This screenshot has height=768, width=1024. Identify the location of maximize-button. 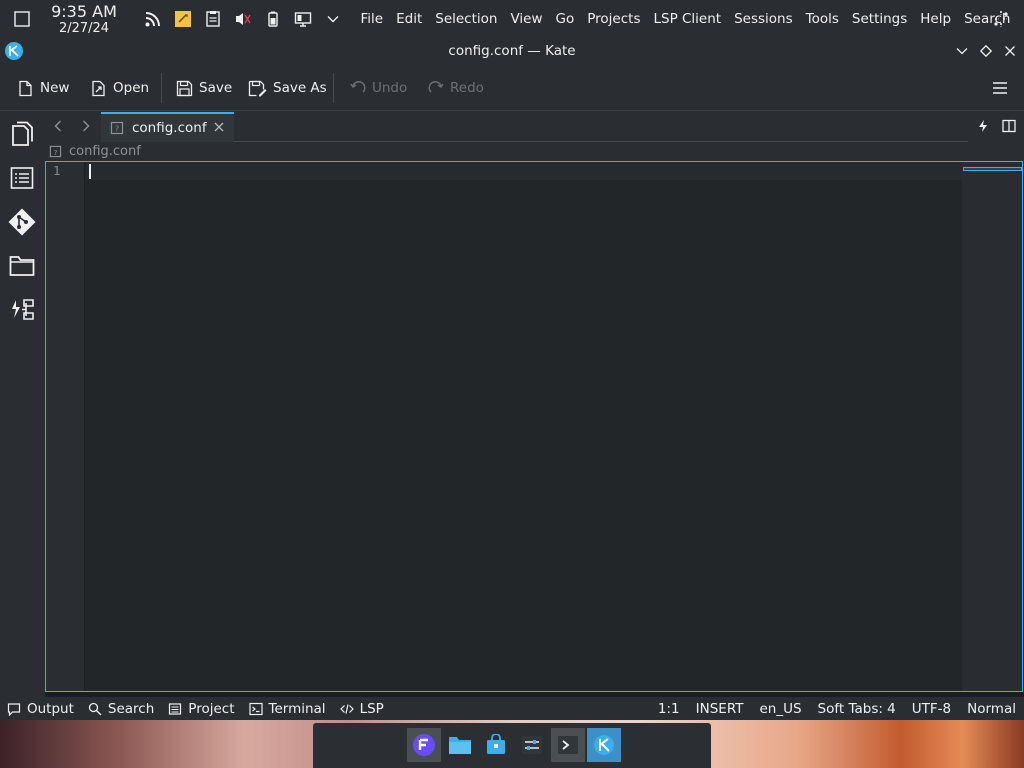
(986, 51).